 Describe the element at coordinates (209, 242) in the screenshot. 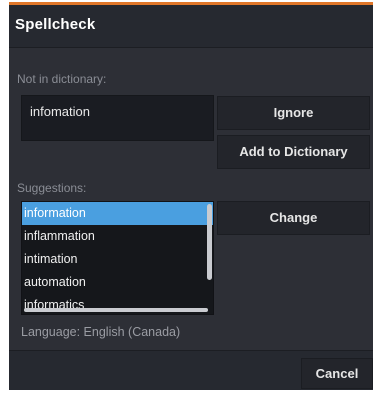

I see `vertical-scrollbar` at that location.